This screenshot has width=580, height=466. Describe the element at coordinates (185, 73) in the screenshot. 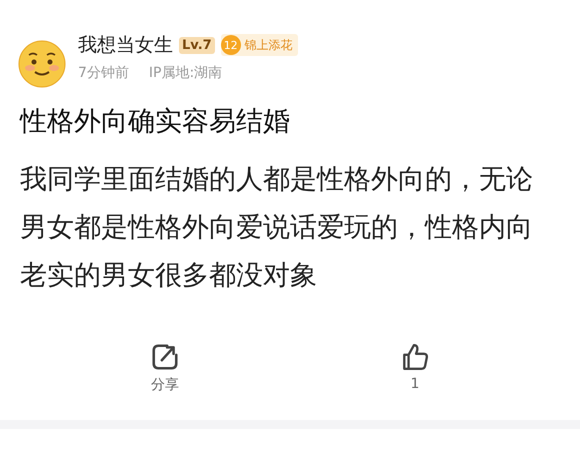

I see `ip-location: IP属地:湖南` at that location.